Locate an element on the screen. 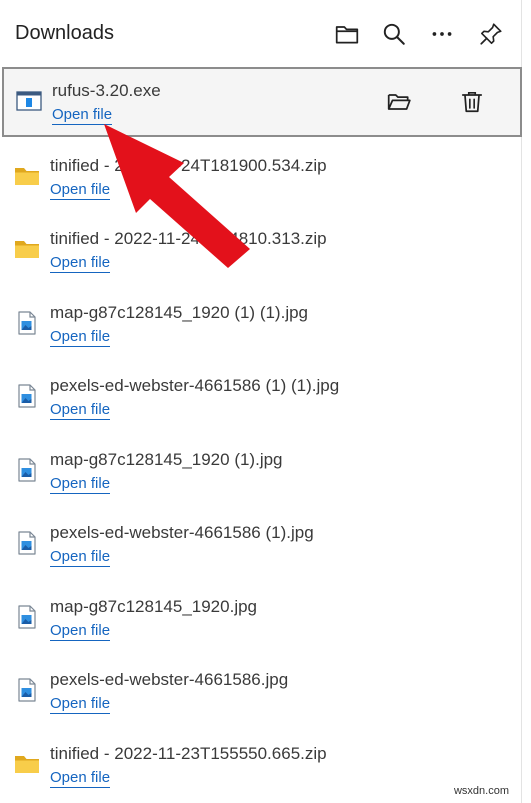 The image size is (531, 803). delete-icon is located at coordinates (472, 102).